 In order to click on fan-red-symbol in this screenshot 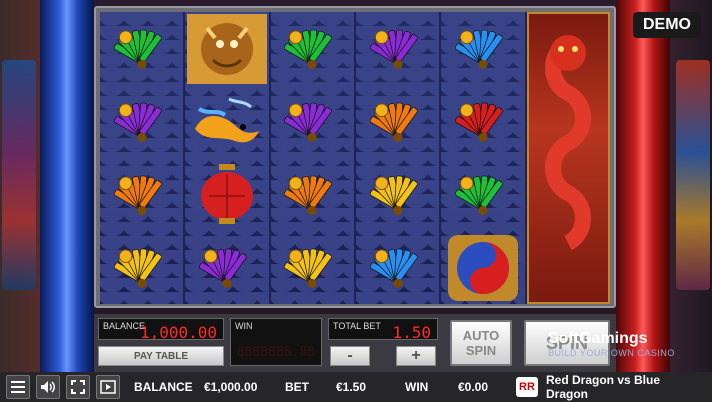, I will do `click(482, 121)`.